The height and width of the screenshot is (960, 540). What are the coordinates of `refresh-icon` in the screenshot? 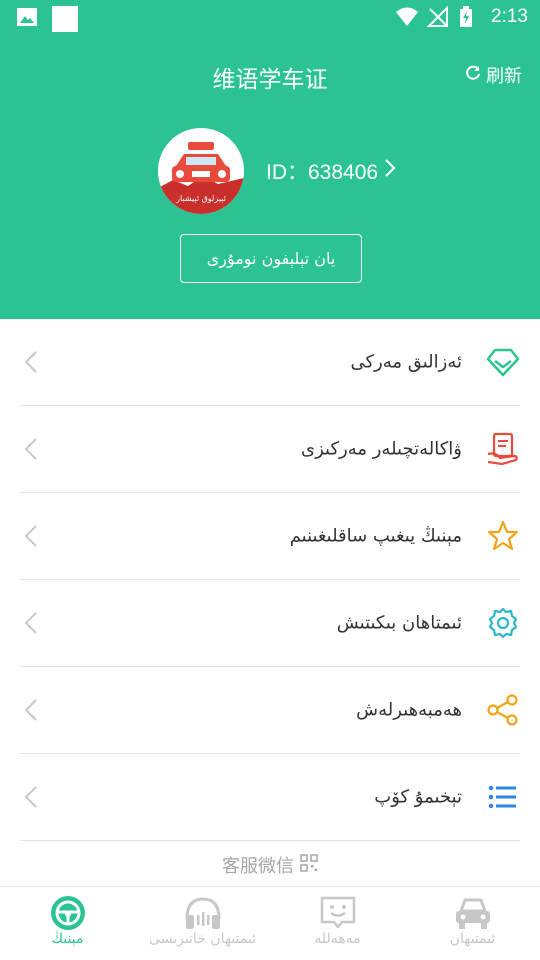 It's located at (473, 75).